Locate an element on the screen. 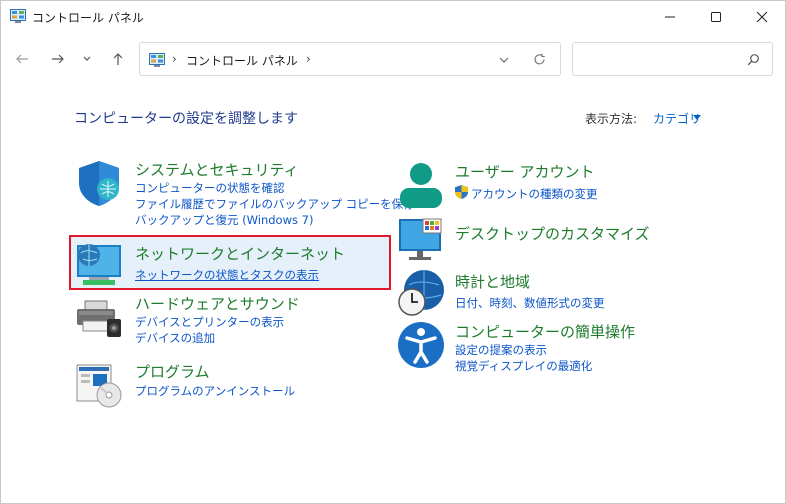 The image size is (786, 504). link-backup-restore: バックアップと復元 (Windows 7) is located at coordinates (224, 220).